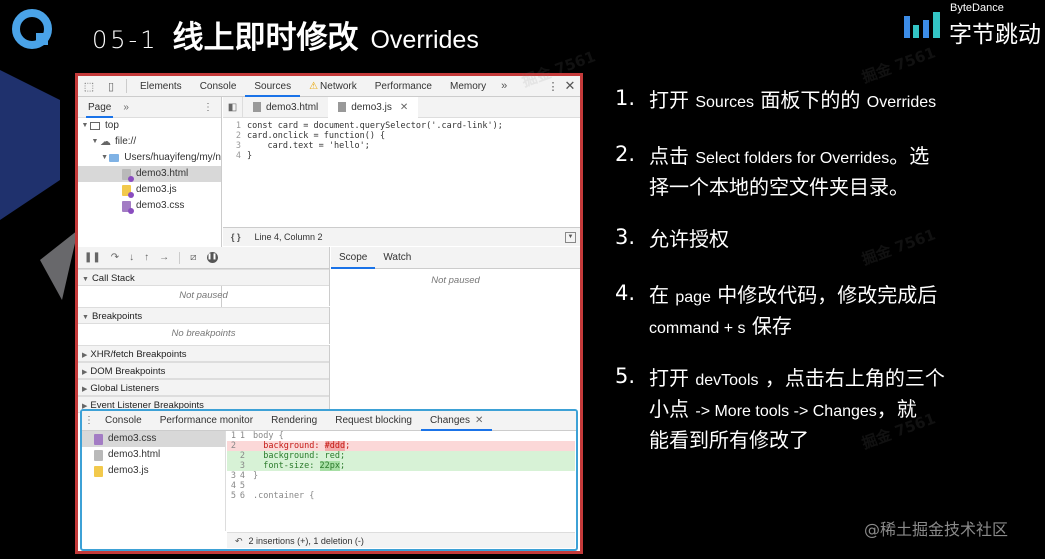  What do you see at coordinates (239, 541) in the screenshot?
I see `revert-icon: ↶` at bounding box center [239, 541].